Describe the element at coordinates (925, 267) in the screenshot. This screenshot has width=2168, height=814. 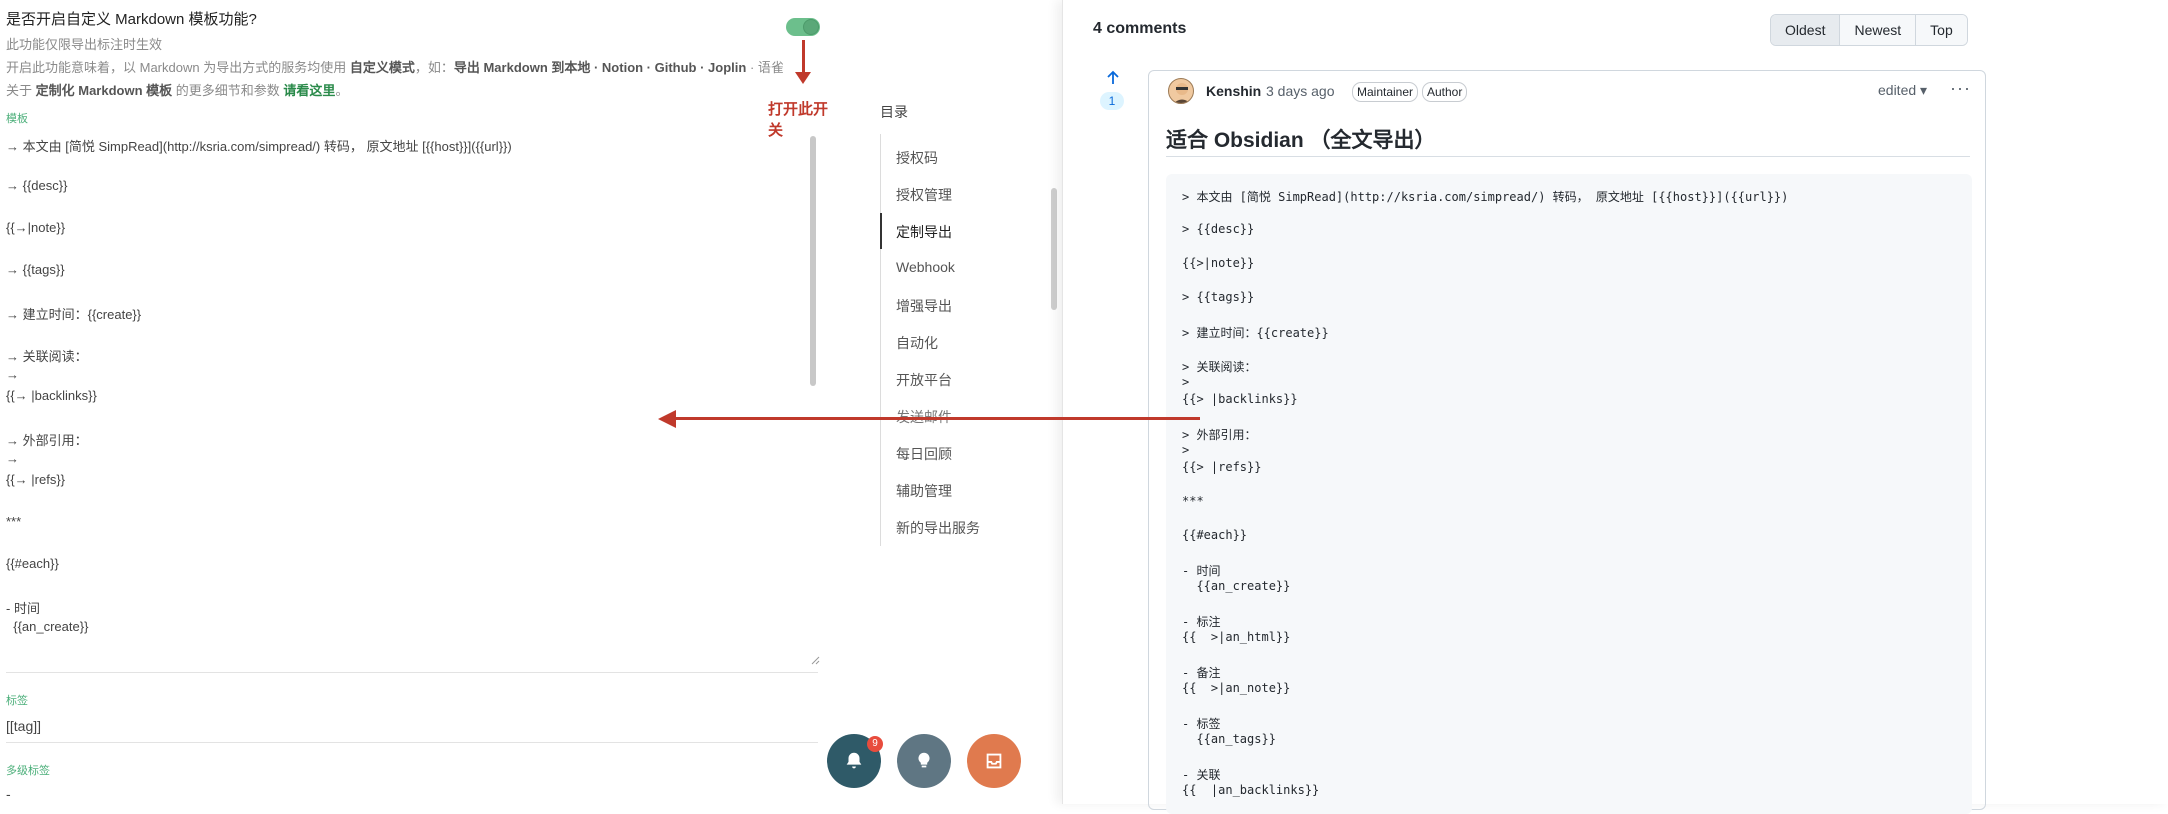
I see `toc-item: Webhook` at that location.